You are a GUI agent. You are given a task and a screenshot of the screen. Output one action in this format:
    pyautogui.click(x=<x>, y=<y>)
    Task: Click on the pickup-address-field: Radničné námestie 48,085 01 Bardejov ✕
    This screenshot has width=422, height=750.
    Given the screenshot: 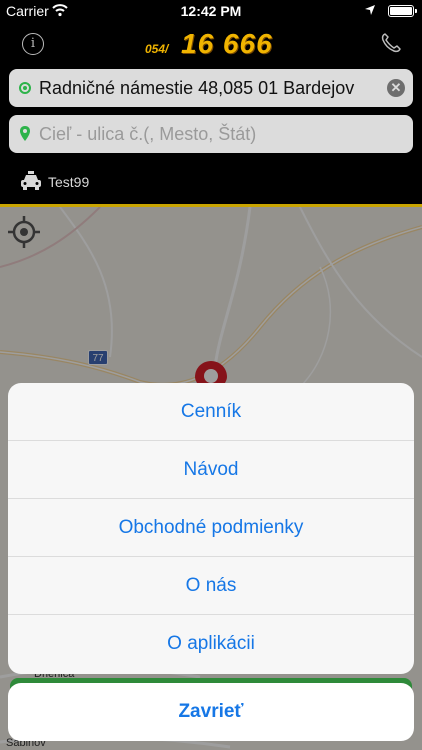 What is the action you would take?
    pyautogui.click(x=211, y=88)
    